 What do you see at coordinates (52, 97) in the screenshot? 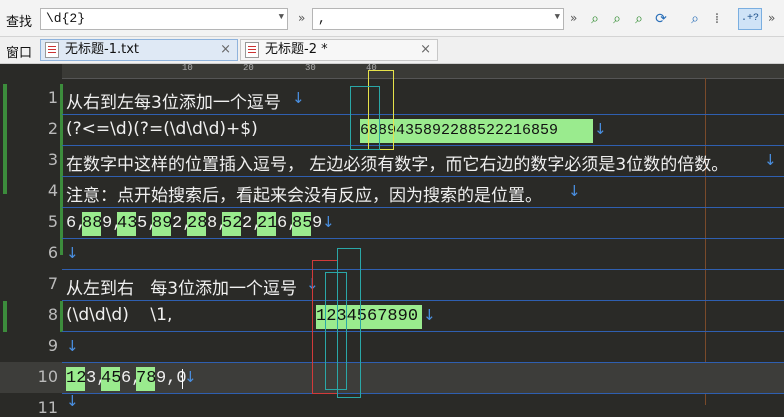
I see `line-number: 1` at bounding box center [52, 97].